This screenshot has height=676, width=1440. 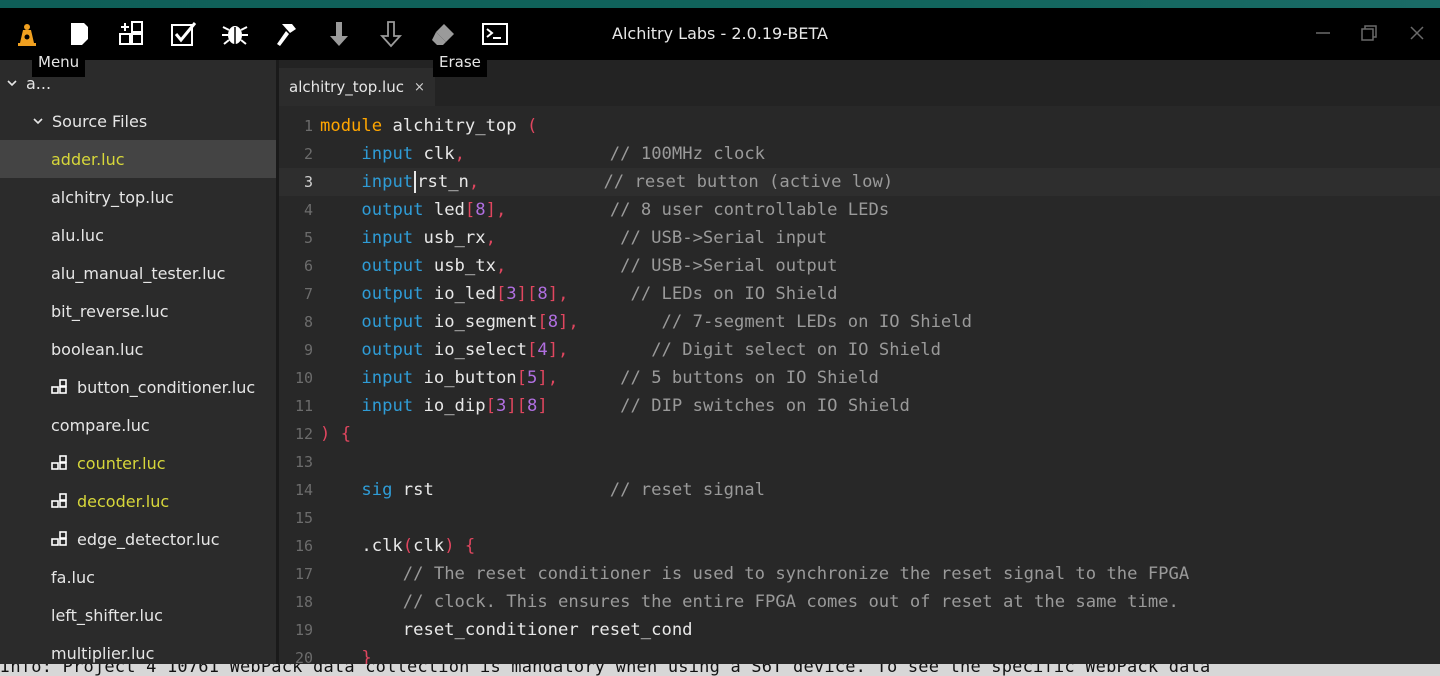 What do you see at coordinates (501, 490) in the screenshot?
I see `code-token: rst` at bounding box center [501, 490].